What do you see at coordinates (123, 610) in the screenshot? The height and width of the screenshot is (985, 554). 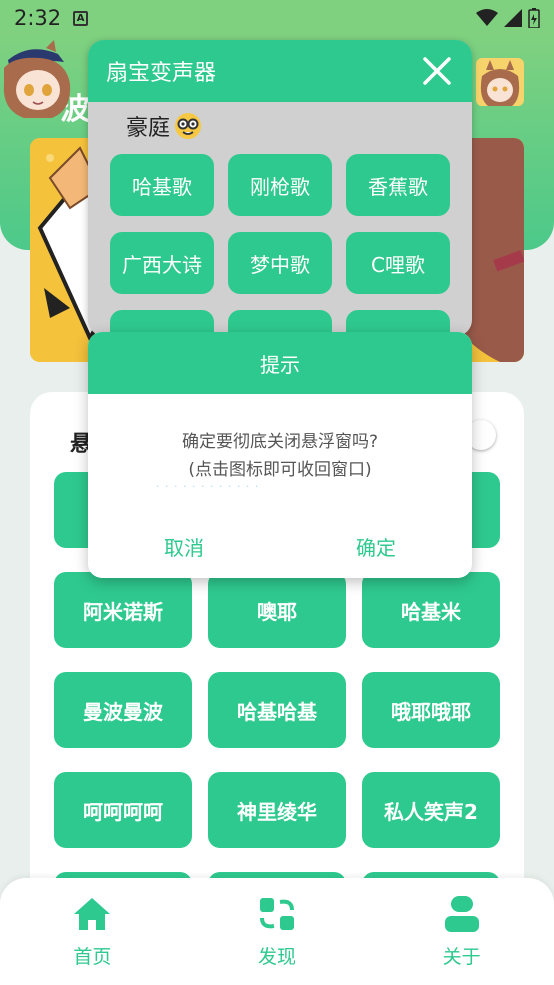 I see `sound-button: 阿米诺斯` at bounding box center [123, 610].